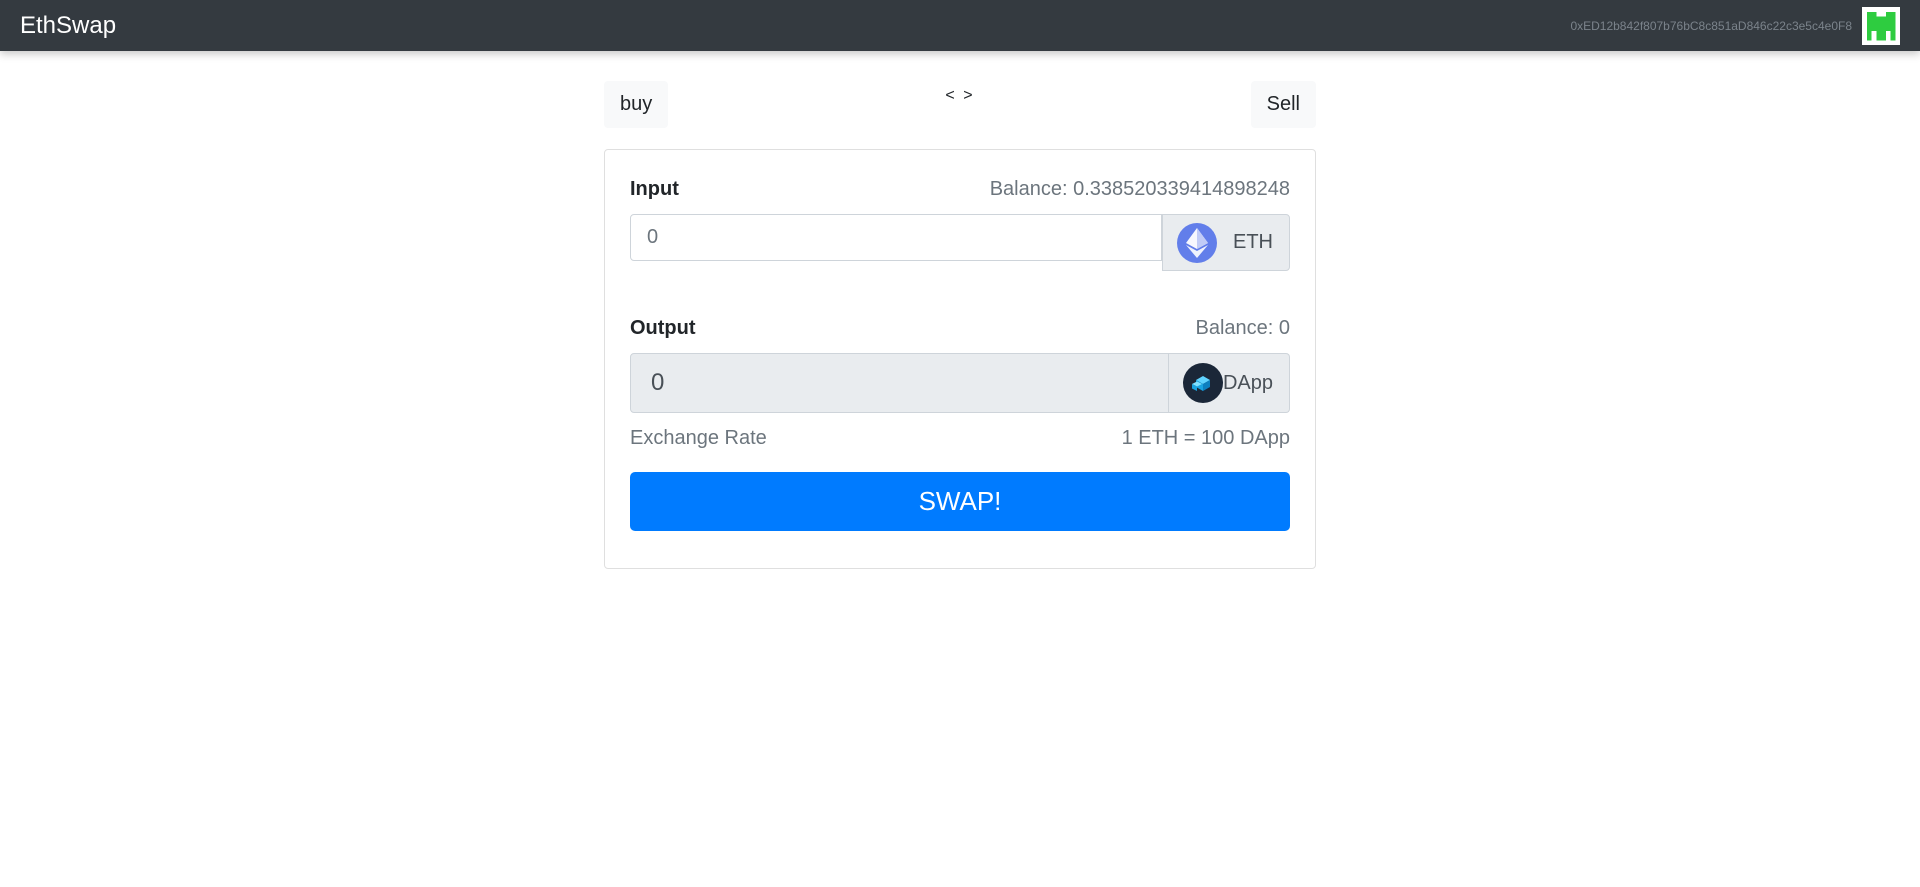 The height and width of the screenshot is (887, 1920). What do you see at coordinates (960, 438) in the screenshot?
I see `exchange-rate-row: Exchange Rate 1 ETH = 100 DApp` at bounding box center [960, 438].